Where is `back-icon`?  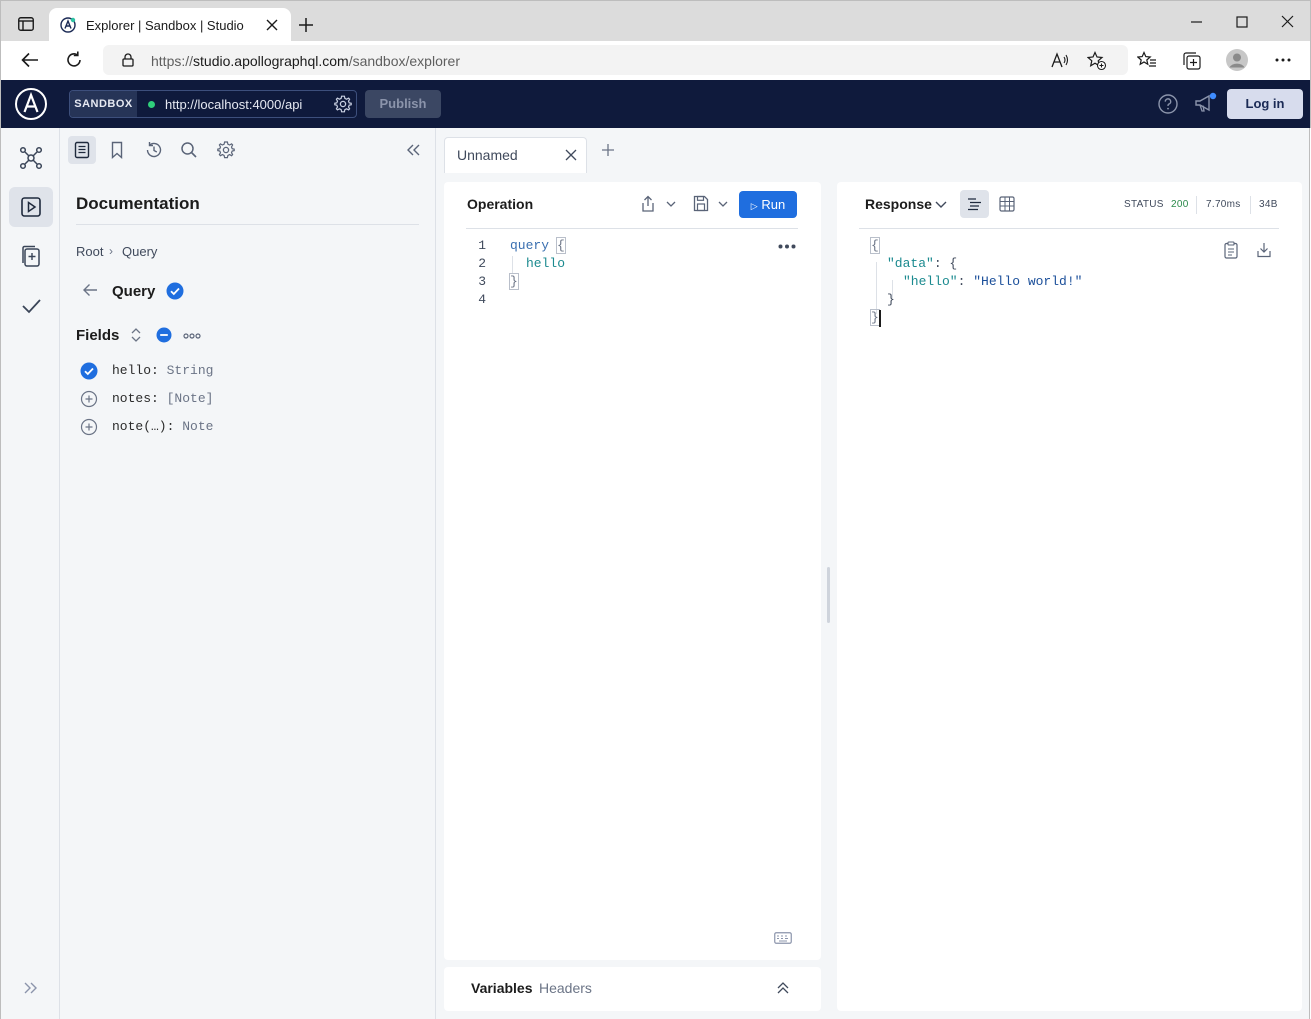 back-icon is located at coordinates (30, 60).